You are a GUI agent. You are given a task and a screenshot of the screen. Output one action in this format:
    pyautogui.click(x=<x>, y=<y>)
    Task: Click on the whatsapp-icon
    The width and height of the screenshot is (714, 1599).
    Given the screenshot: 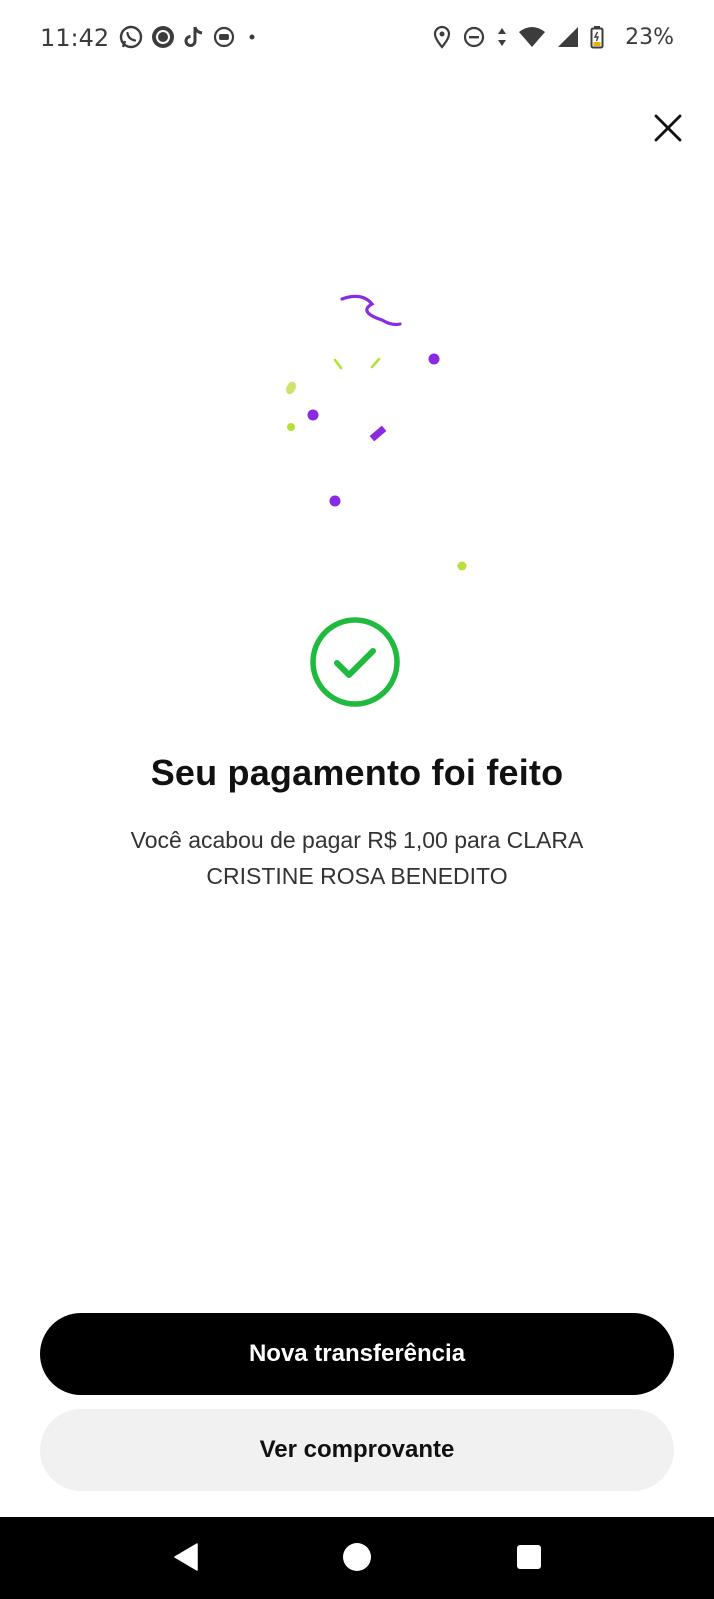 What is the action you would take?
    pyautogui.click(x=131, y=39)
    